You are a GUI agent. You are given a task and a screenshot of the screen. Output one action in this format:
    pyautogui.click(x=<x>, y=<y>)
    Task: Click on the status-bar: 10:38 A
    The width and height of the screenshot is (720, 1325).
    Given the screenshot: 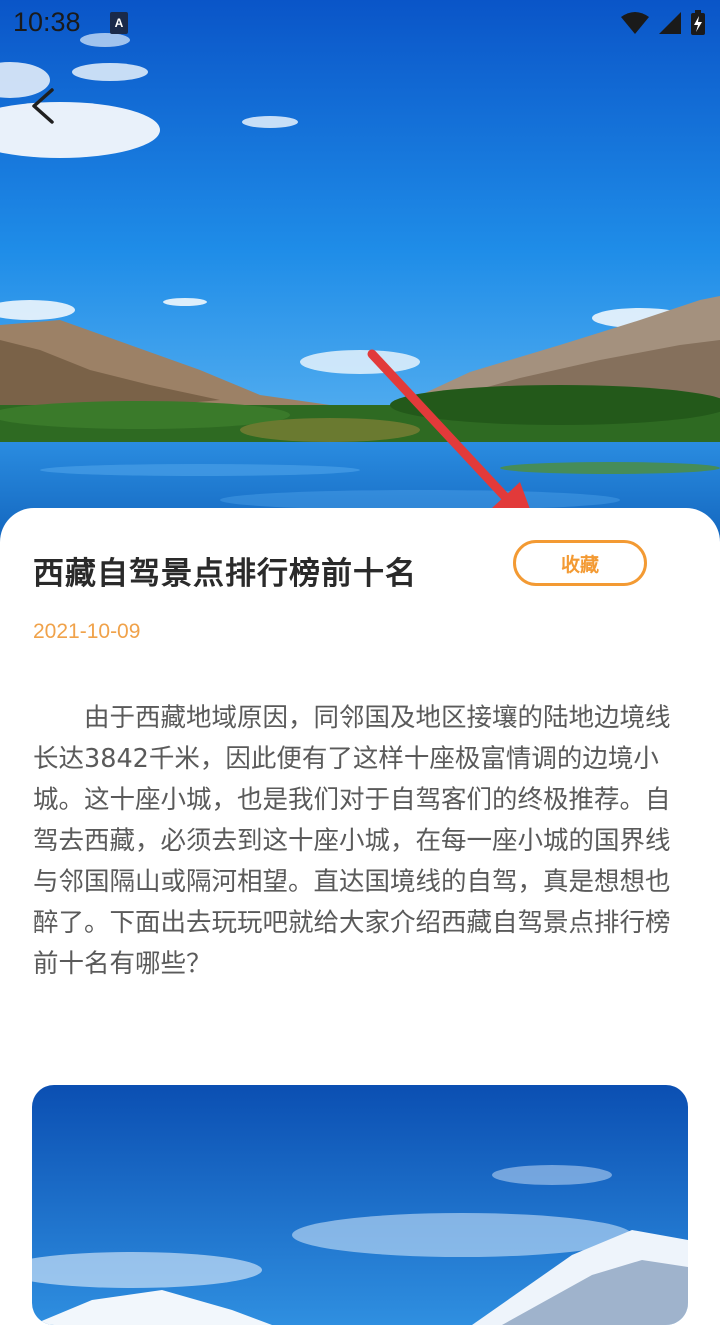 What is the action you would take?
    pyautogui.click(x=360, y=24)
    